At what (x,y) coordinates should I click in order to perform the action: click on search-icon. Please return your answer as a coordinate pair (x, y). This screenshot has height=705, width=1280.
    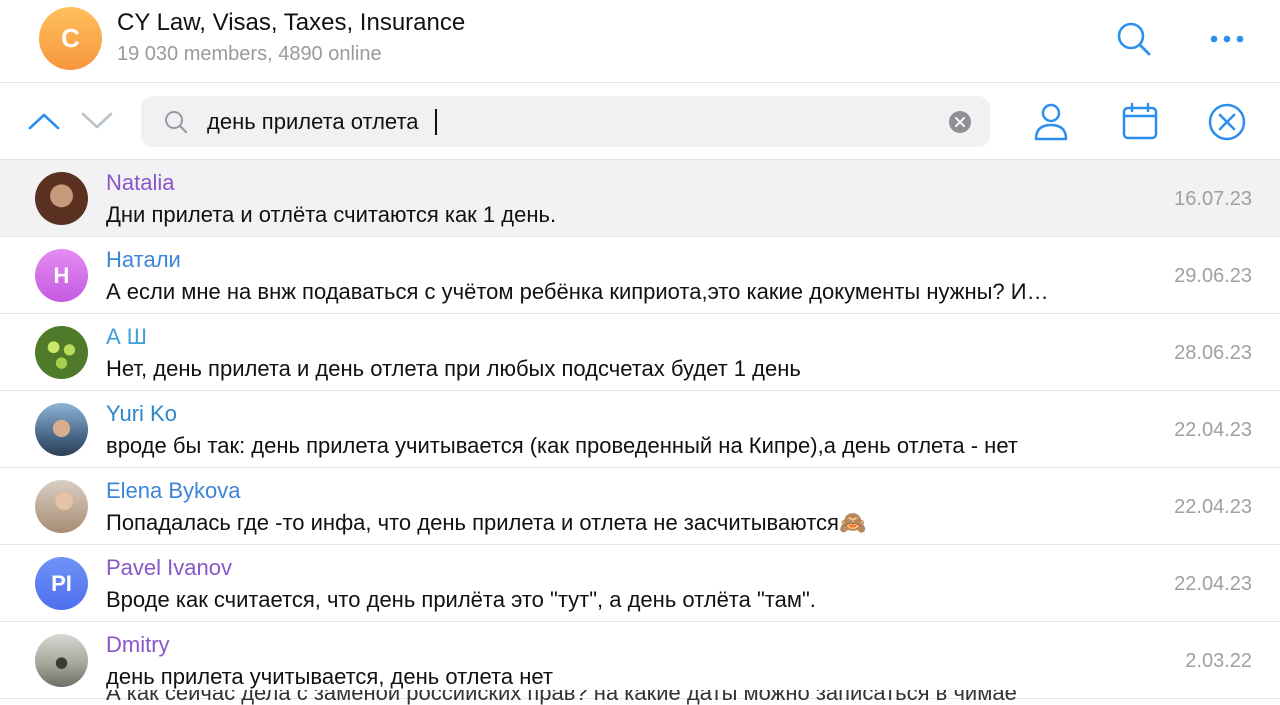
    Looking at the image, I should click on (1134, 39).